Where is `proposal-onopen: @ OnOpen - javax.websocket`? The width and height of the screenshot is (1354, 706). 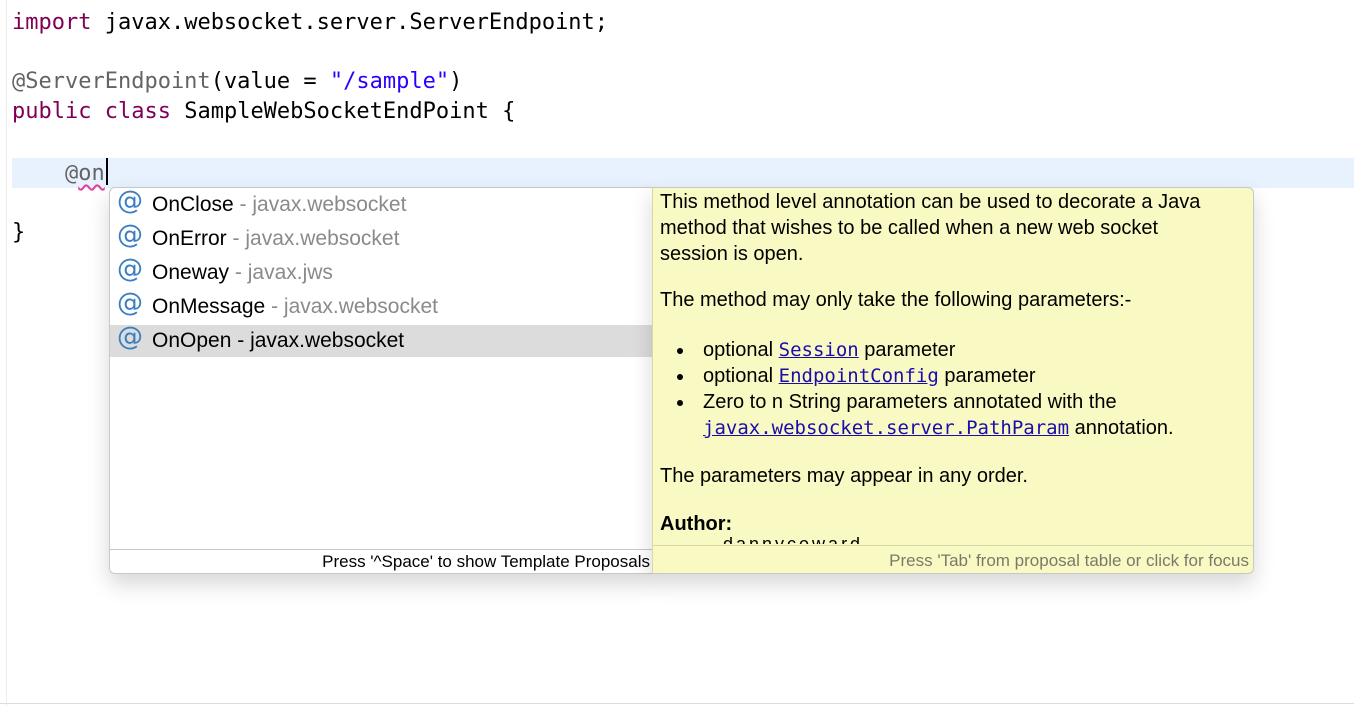 proposal-onopen: @ OnOpen - javax.websocket is located at coordinates (381, 339).